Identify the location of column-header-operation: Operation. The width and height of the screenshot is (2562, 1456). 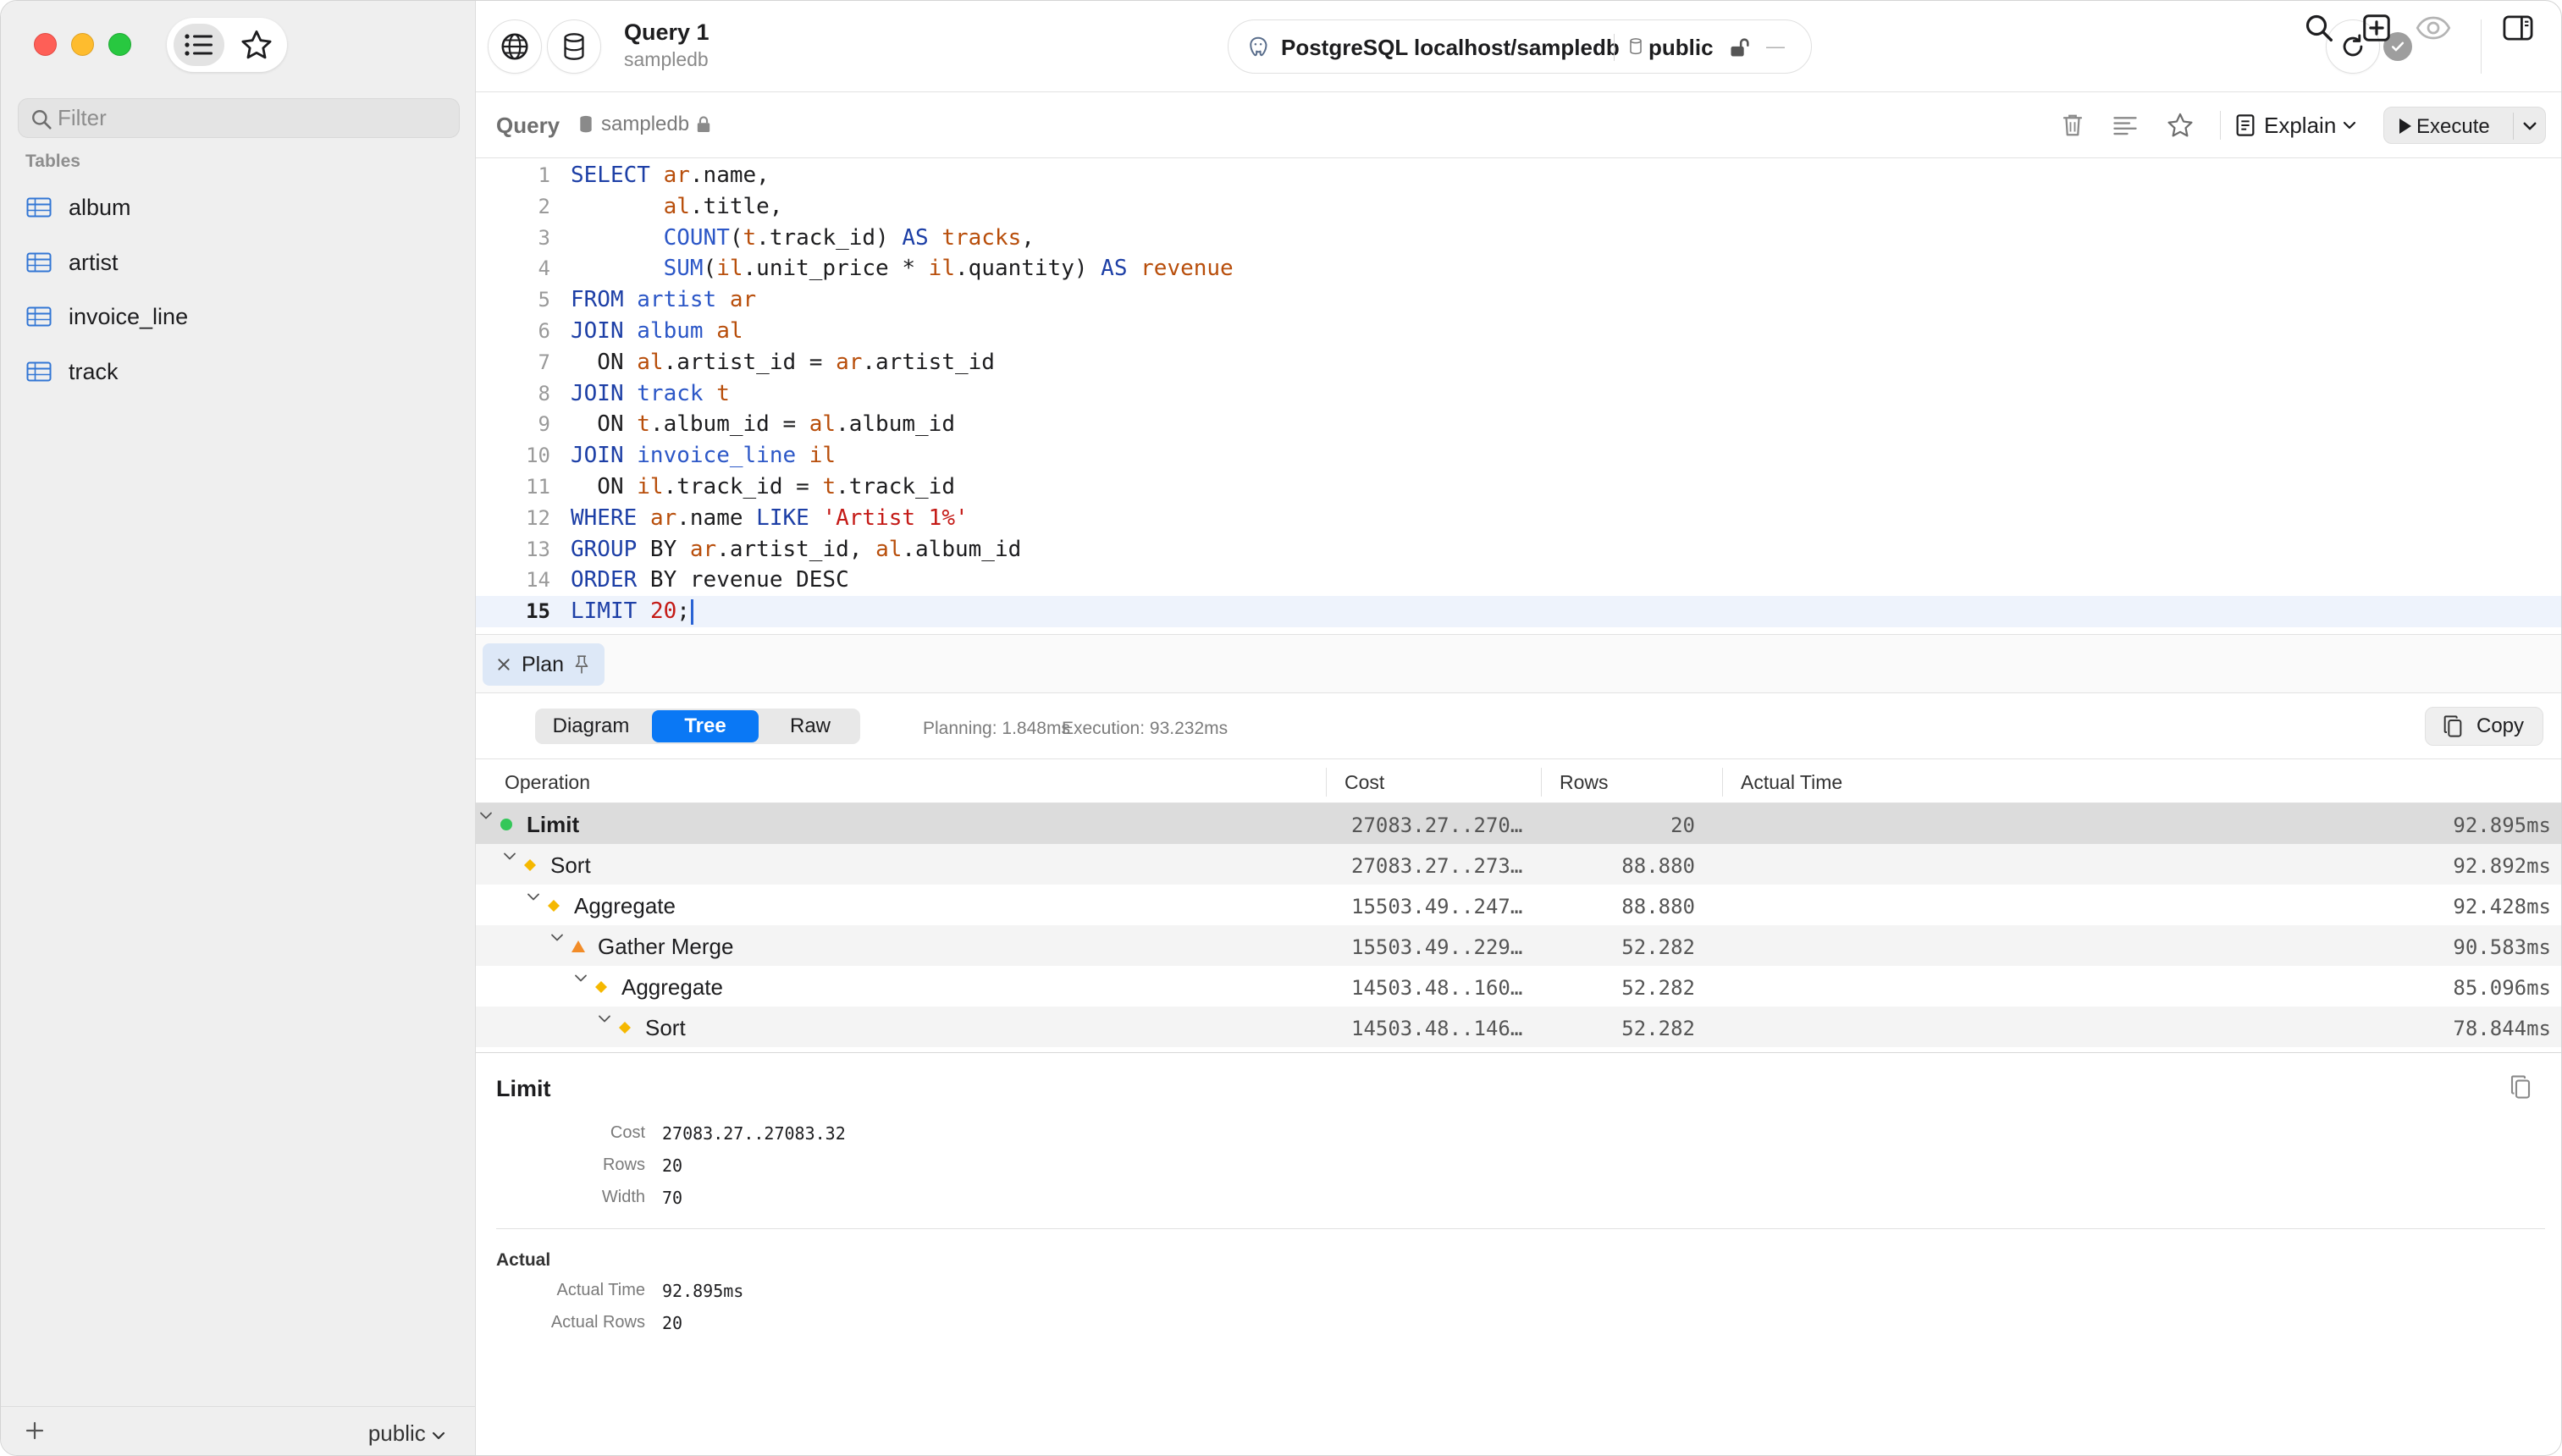
(547, 782).